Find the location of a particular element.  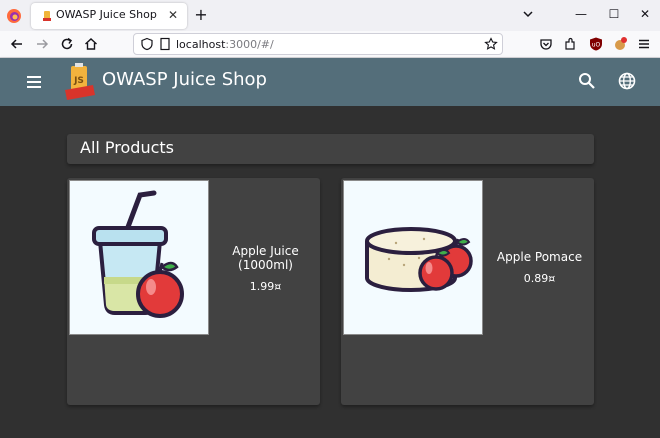

language-globe-icon is located at coordinates (627, 81).